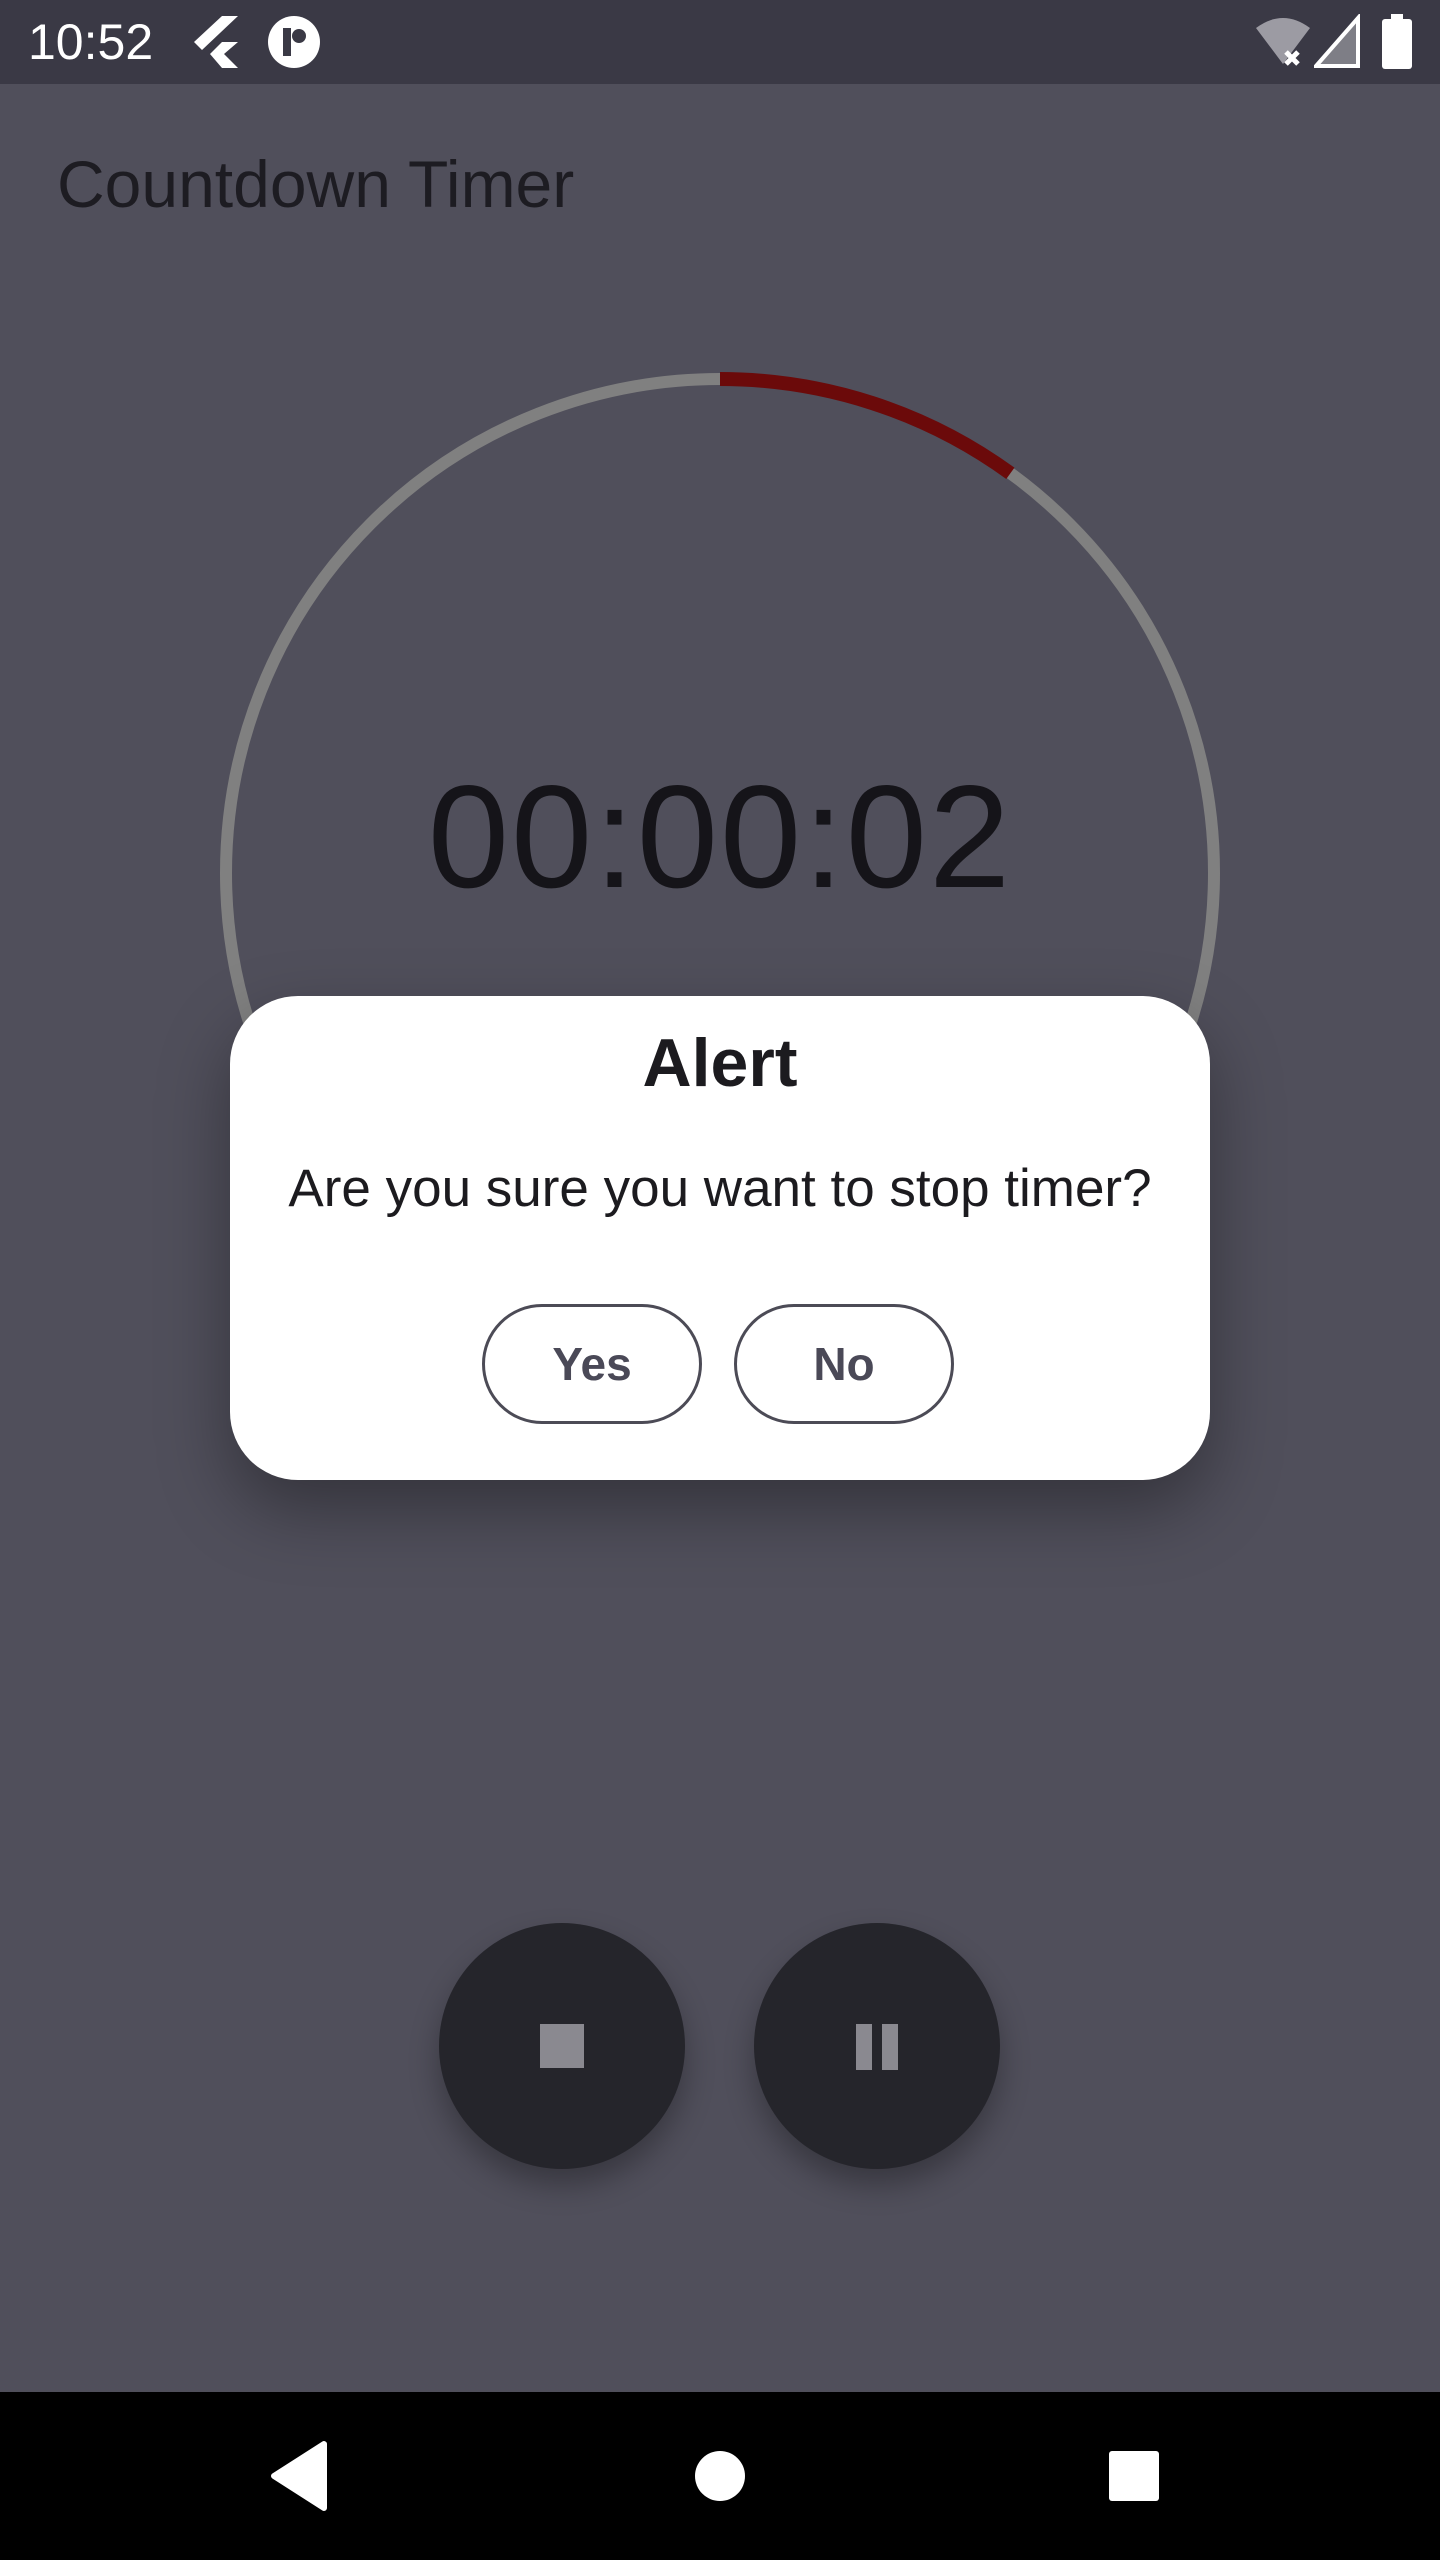  Describe the element at coordinates (720, 836) in the screenshot. I see `timer-display: 00:00:02` at that location.